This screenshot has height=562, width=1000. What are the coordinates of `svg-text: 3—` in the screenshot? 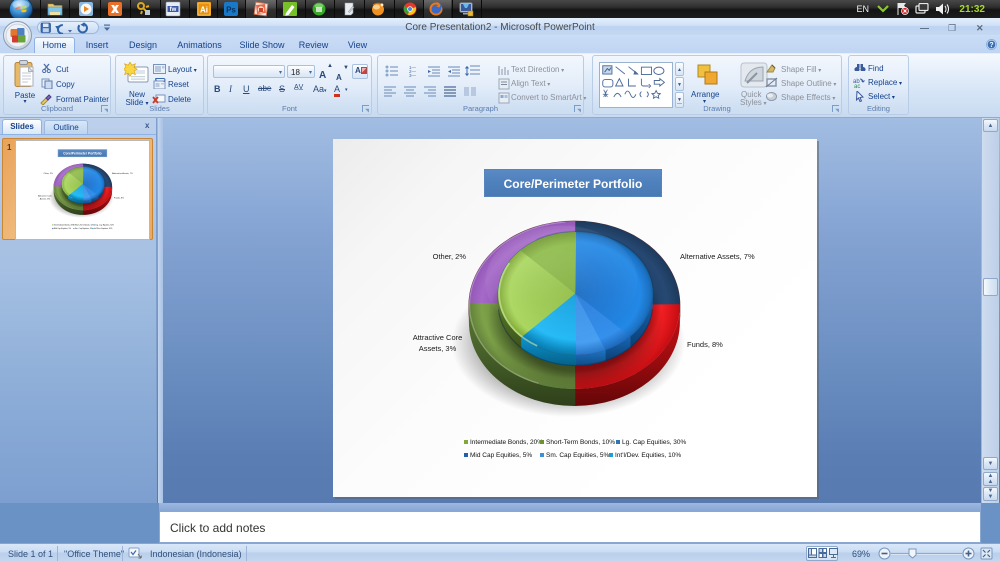 It's located at (413, 75).